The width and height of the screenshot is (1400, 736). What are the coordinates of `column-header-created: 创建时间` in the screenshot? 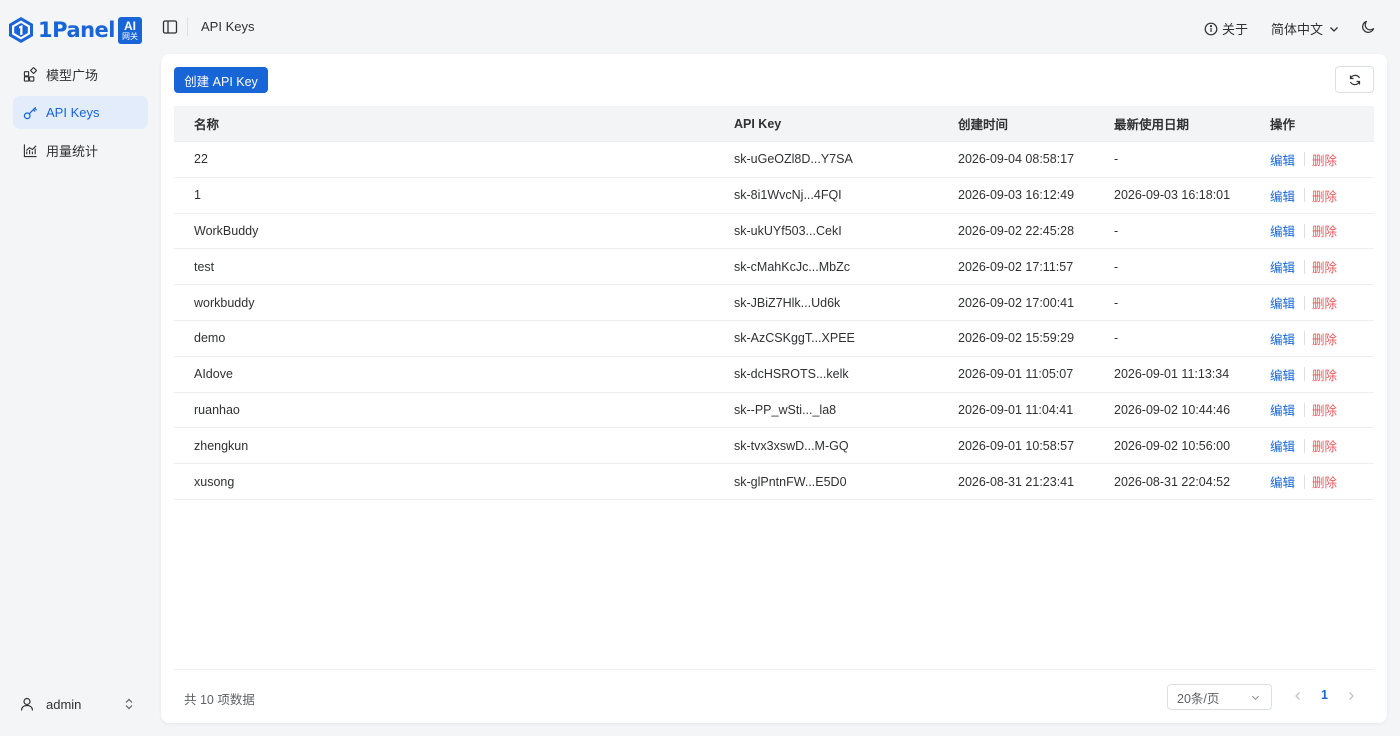 It's located at (983, 125).